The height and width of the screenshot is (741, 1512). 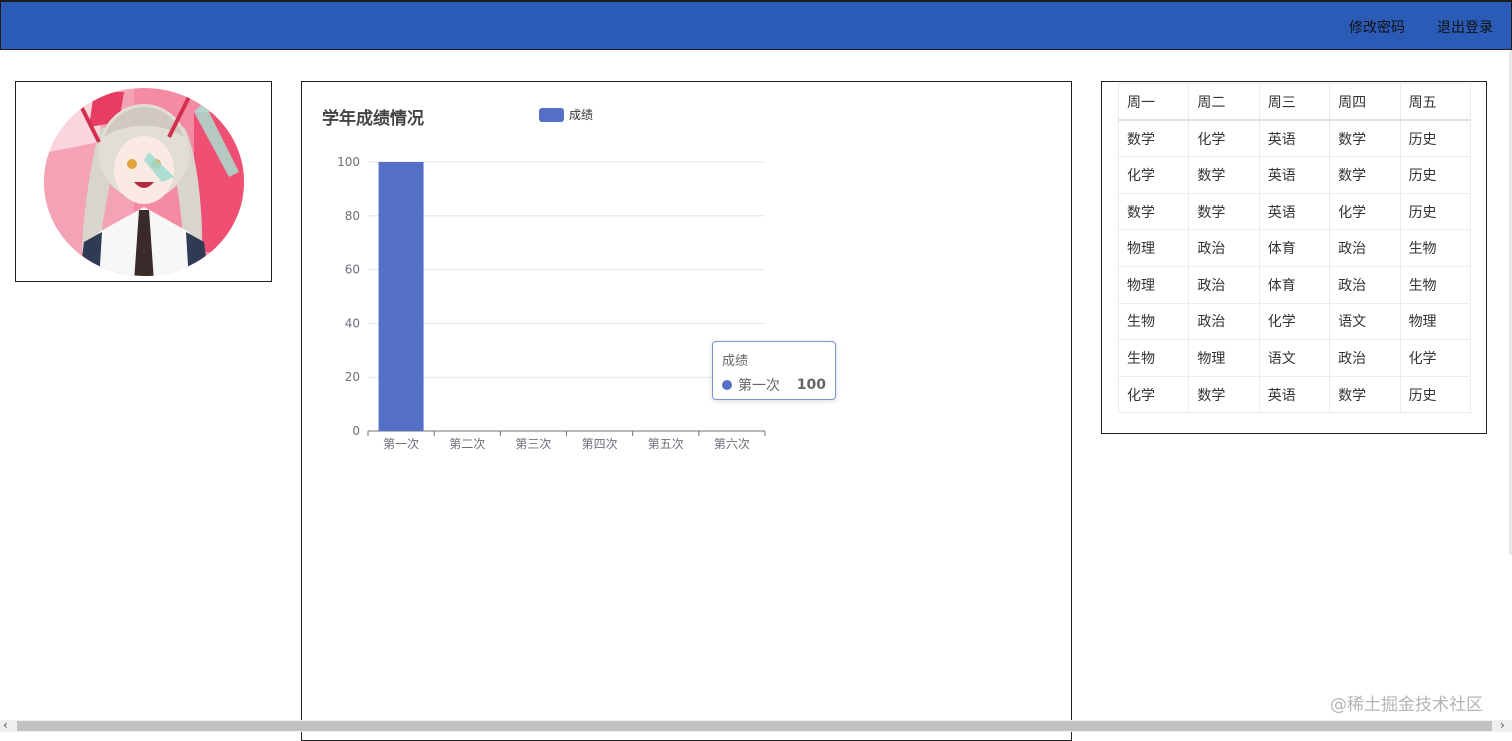 I want to click on avatar, so click(x=144, y=182).